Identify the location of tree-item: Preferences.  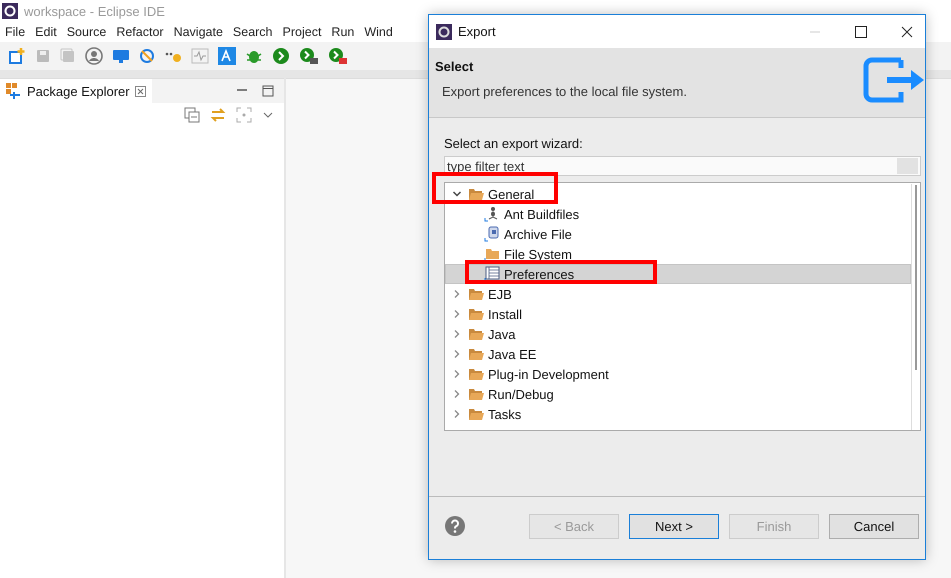
(678, 274).